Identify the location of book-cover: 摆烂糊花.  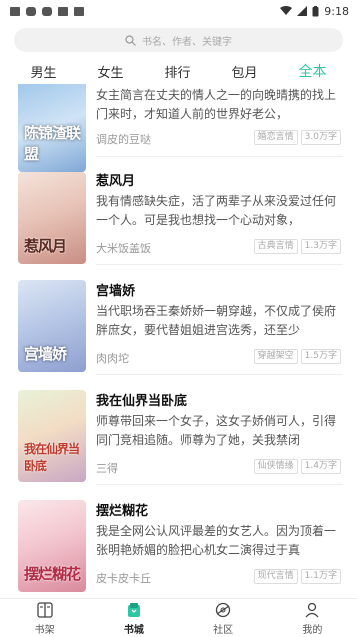
(52, 546).